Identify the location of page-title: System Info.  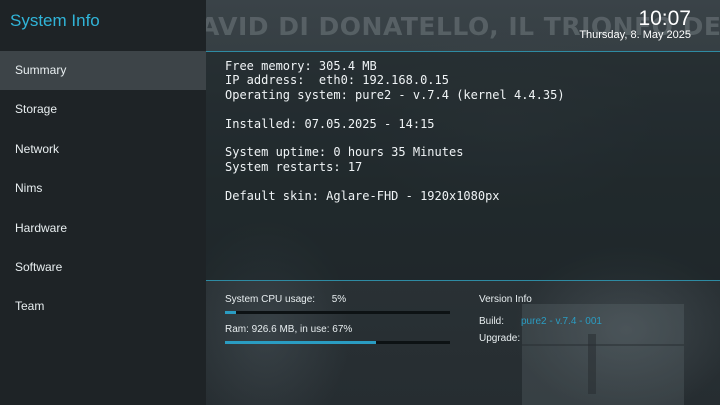
(55, 20).